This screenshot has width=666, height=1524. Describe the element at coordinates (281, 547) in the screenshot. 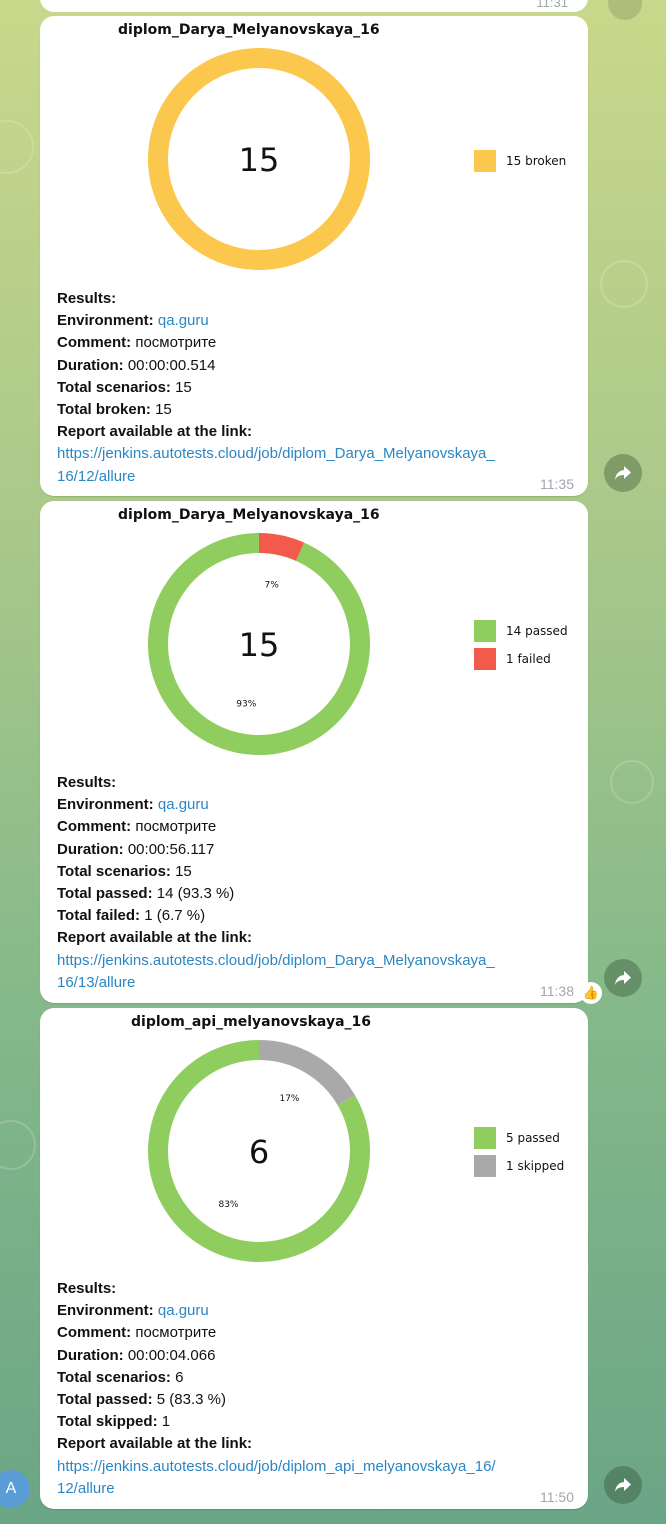

I see `donut-segment-failed` at that location.